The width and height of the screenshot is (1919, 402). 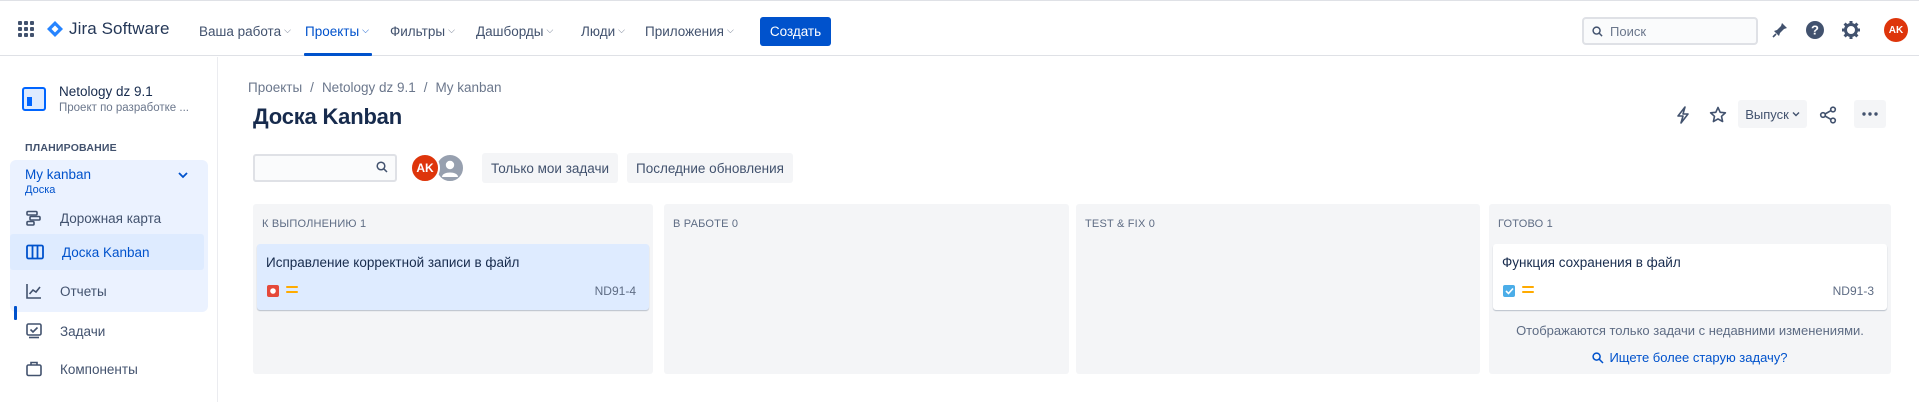 What do you see at coordinates (111, 218) in the screenshot?
I see `sidebar-item-label: Дорожная карта` at bounding box center [111, 218].